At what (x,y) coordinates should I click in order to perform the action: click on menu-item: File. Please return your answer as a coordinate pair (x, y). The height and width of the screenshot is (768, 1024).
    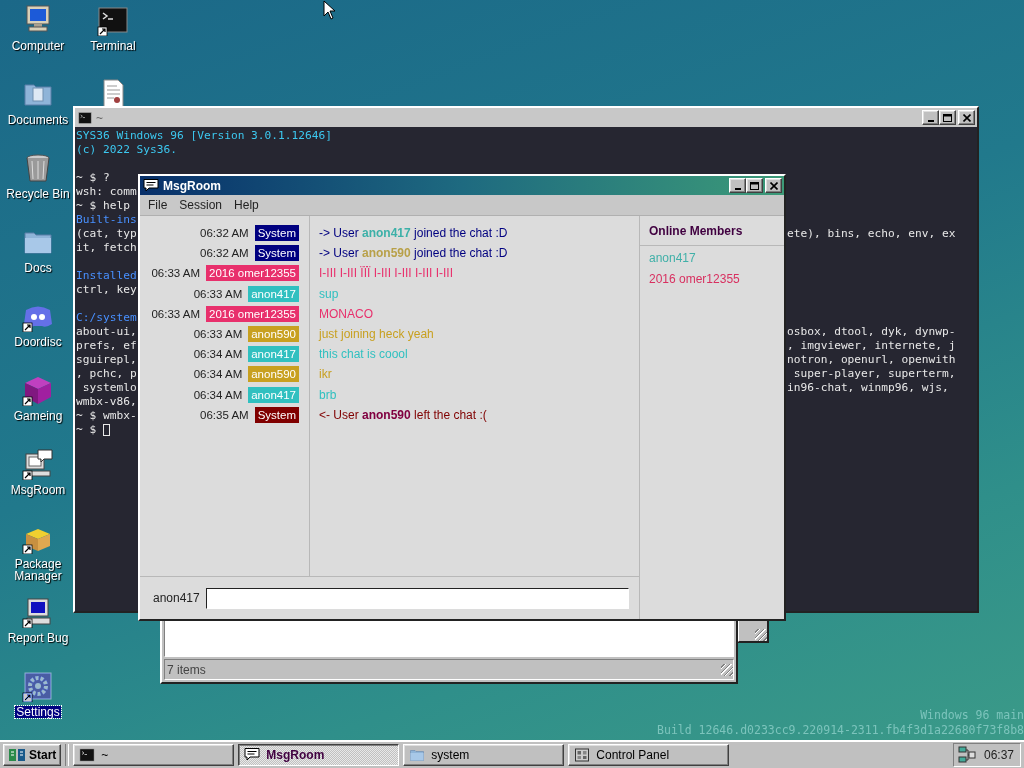
    Looking at the image, I should click on (158, 205).